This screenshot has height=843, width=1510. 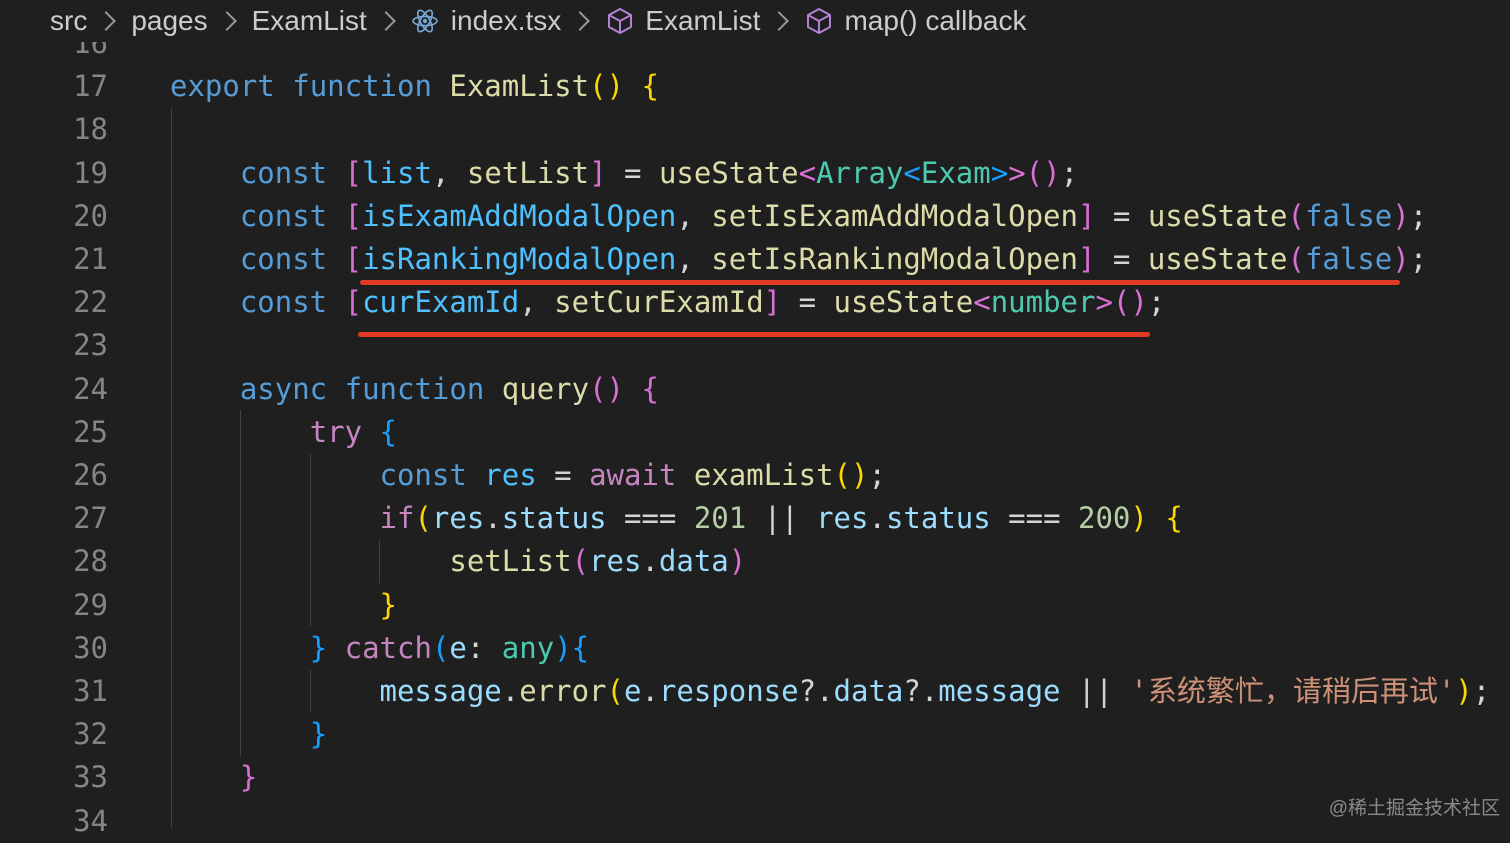 What do you see at coordinates (90, 777) in the screenshot?
I see `line-number: 33` at bounding box center [90, 777].